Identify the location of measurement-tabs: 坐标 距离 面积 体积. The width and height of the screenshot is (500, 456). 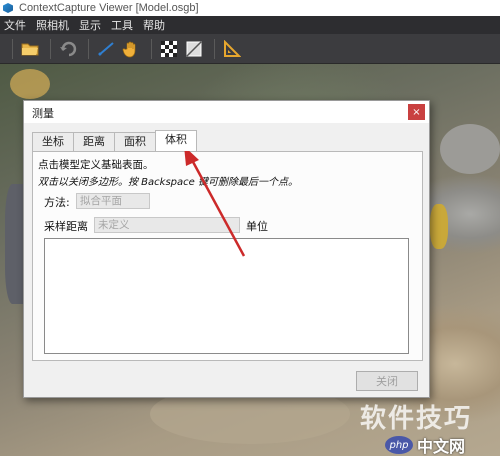
(114, 140).